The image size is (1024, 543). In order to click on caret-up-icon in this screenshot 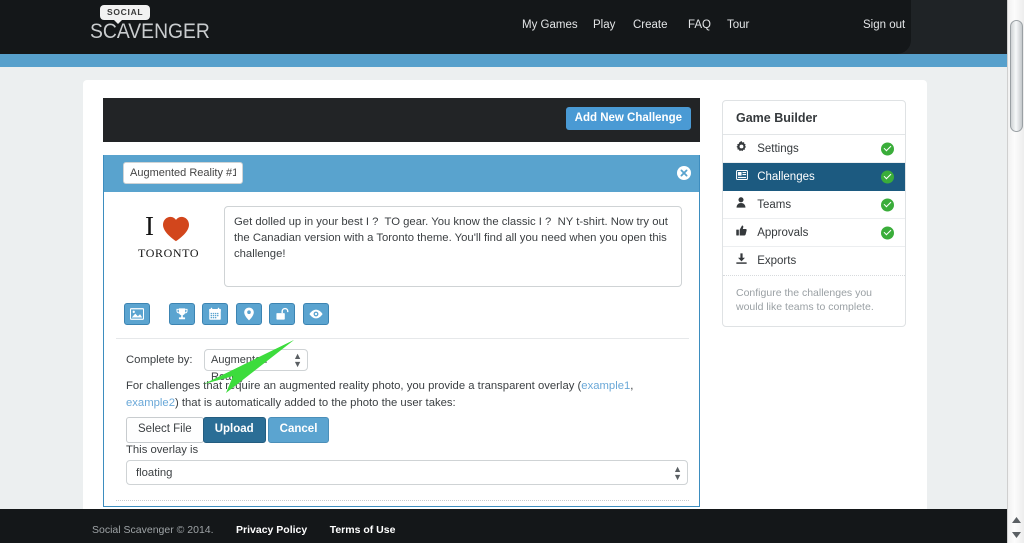, I will do `click(1016, 520)`.